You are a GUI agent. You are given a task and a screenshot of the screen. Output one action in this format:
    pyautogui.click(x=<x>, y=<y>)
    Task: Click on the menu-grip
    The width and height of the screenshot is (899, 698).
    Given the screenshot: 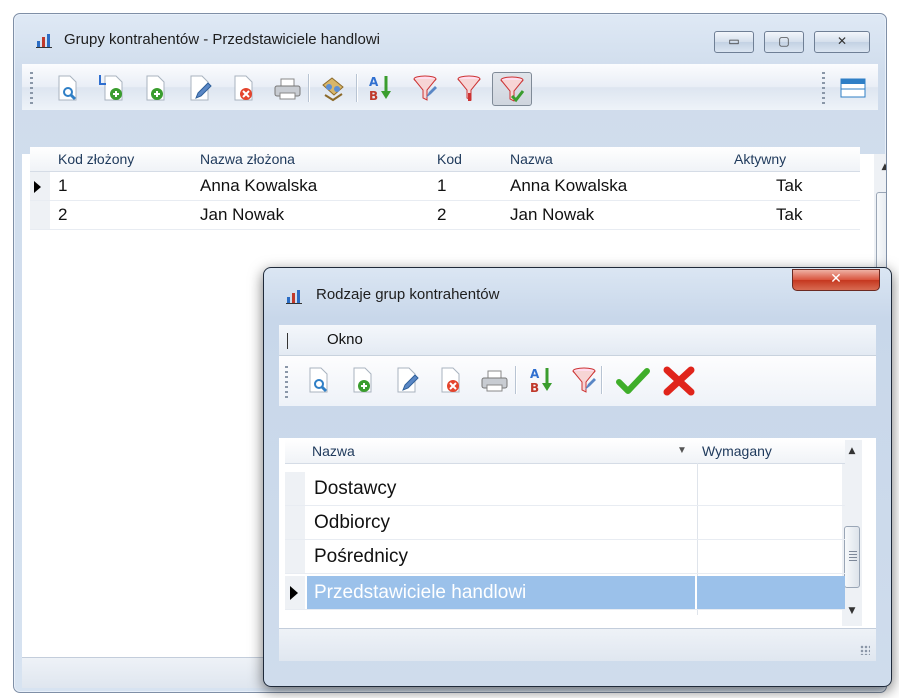 What is the action you would take?
    pyautogui.click(x=287, y=341)
    